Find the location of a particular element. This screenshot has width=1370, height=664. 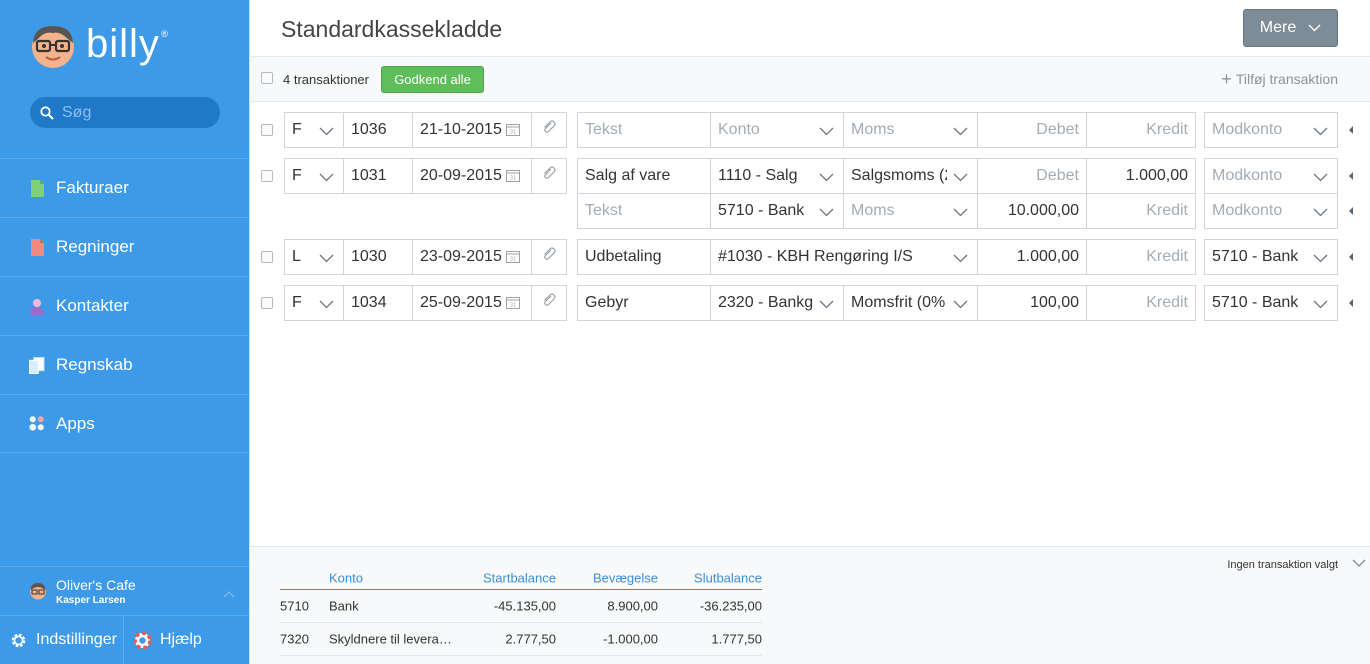

voucher-number-field-value: 1030 is located at coordinates (369, 256).